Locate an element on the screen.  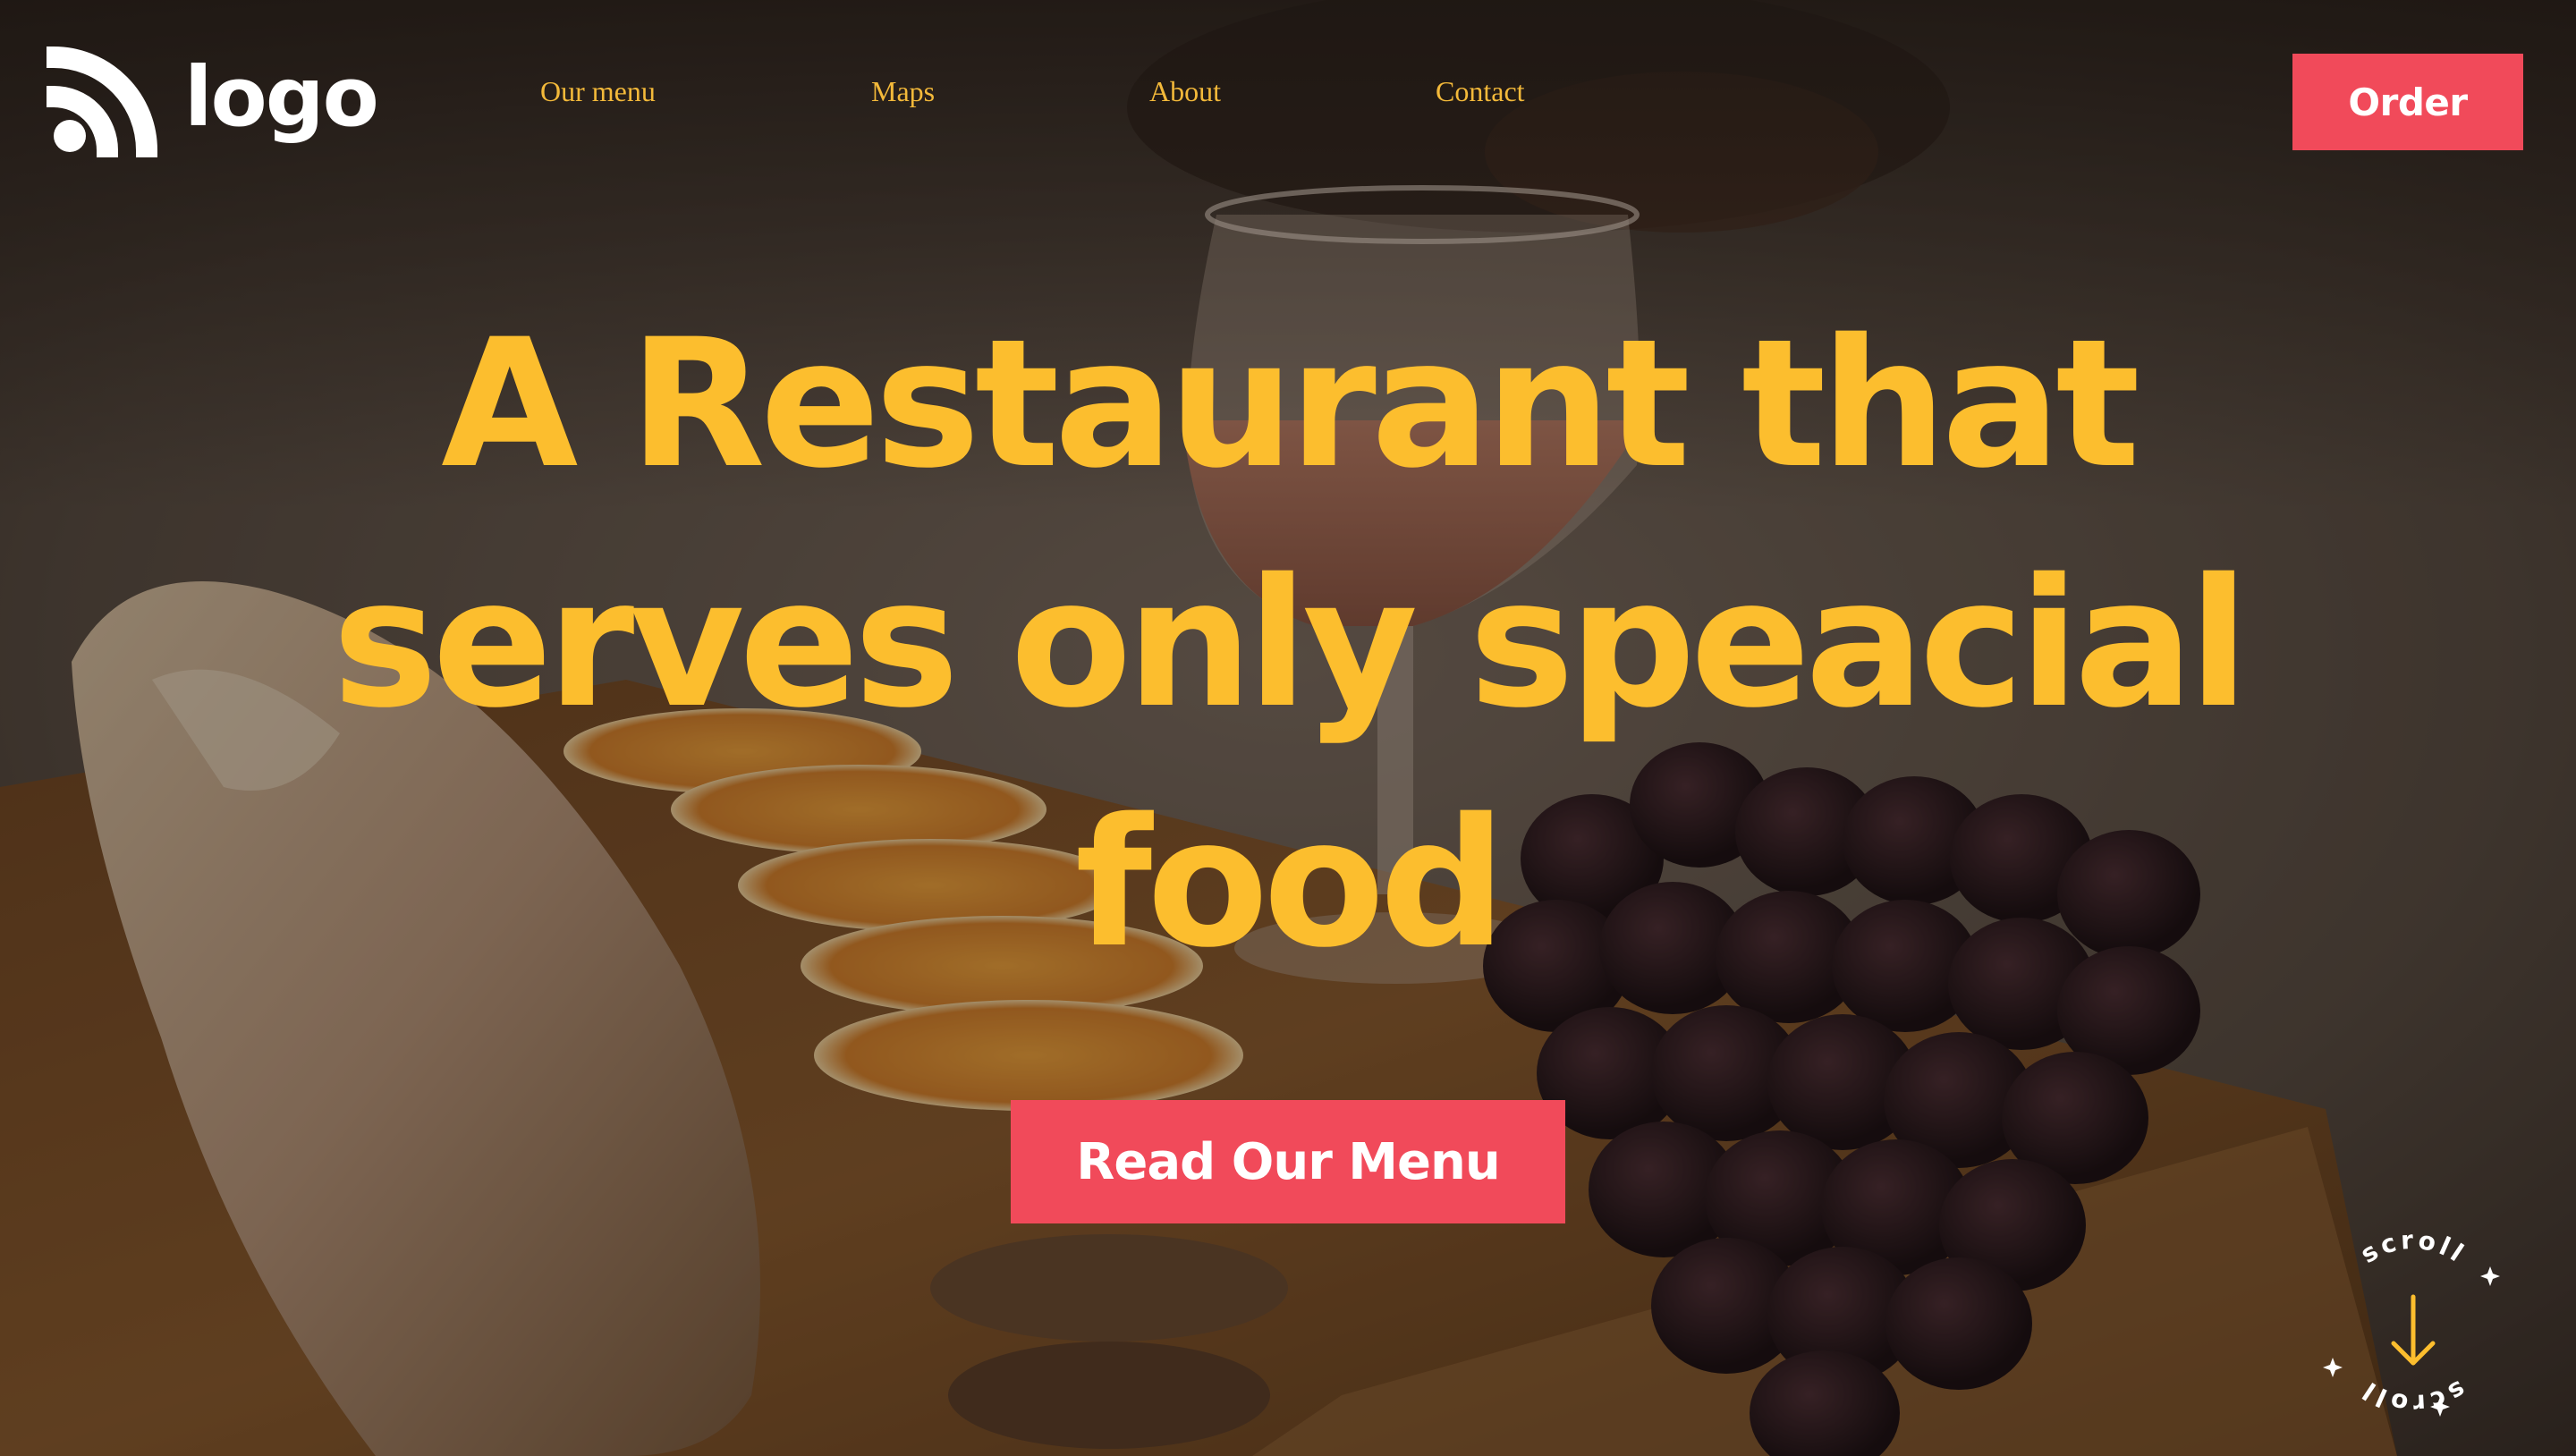
logo: logo is located at coordinates (213, 102).